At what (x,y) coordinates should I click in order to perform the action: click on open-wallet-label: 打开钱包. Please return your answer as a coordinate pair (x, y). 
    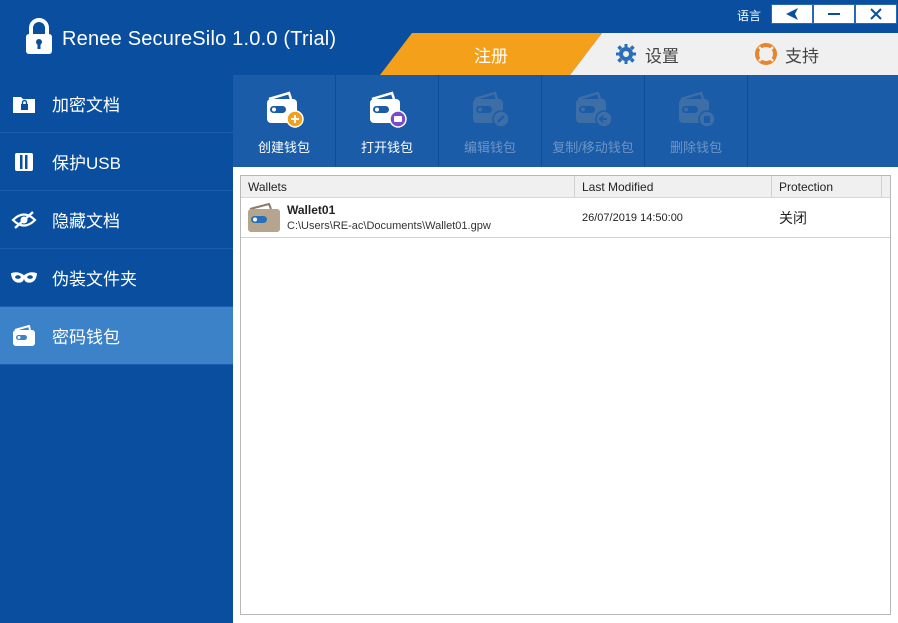
    Looking at the image, I should click on (386, 147).